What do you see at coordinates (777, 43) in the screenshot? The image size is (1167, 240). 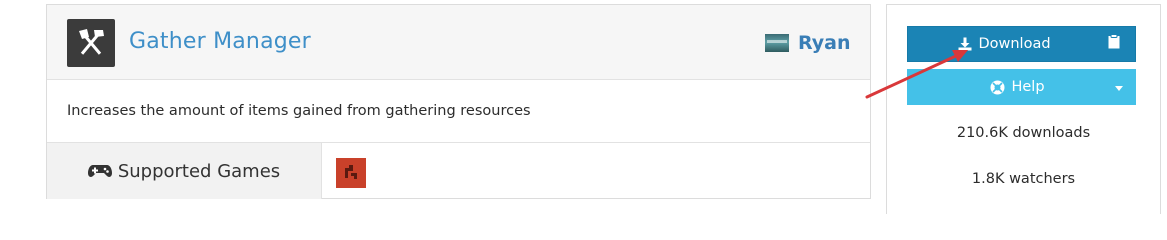 I see `avatar` at bounding box center [777, 43].